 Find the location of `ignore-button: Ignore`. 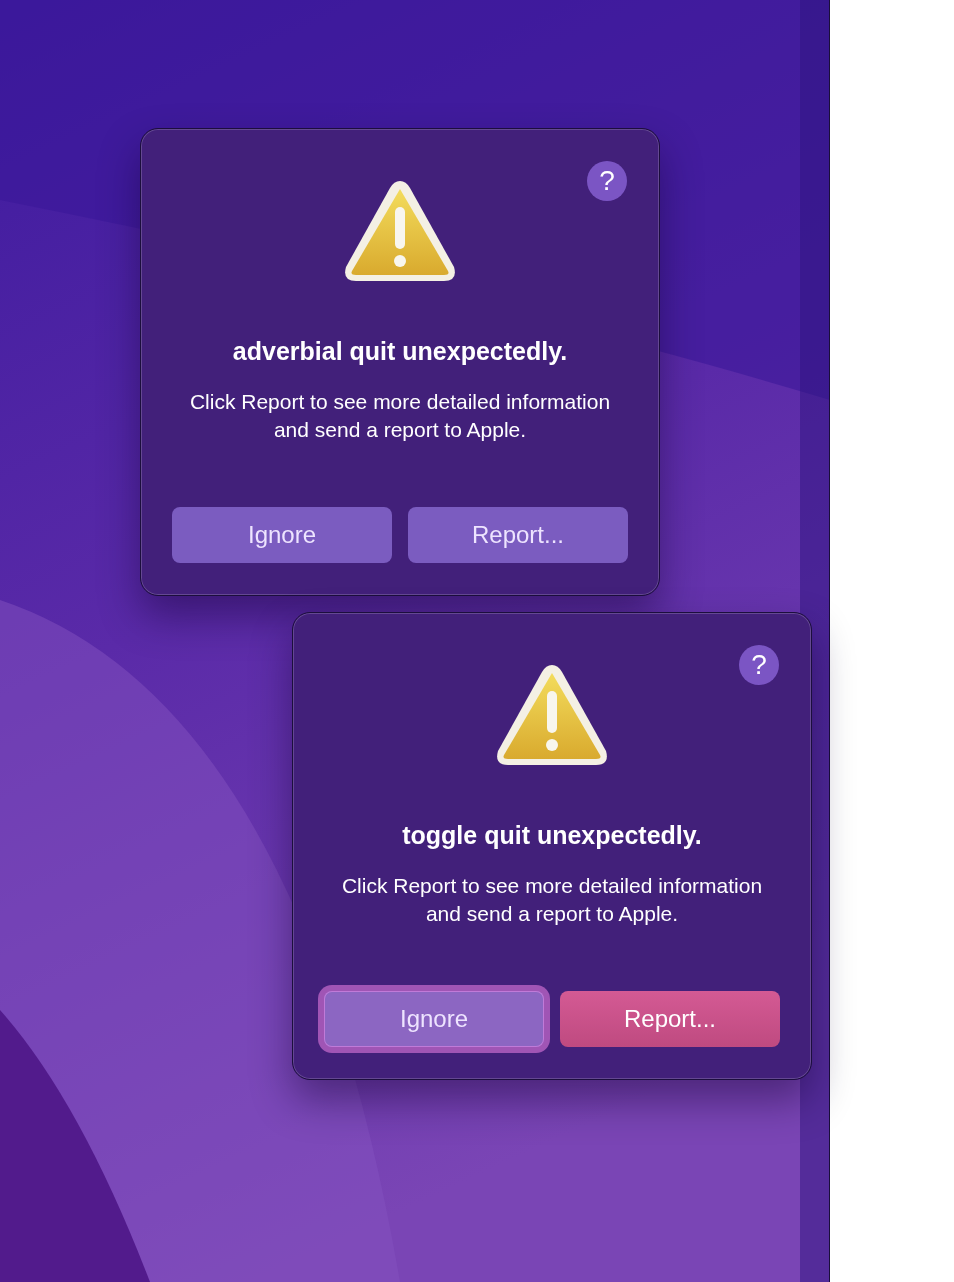

ignore-button: Ignore is located at coordinates (282, 535).